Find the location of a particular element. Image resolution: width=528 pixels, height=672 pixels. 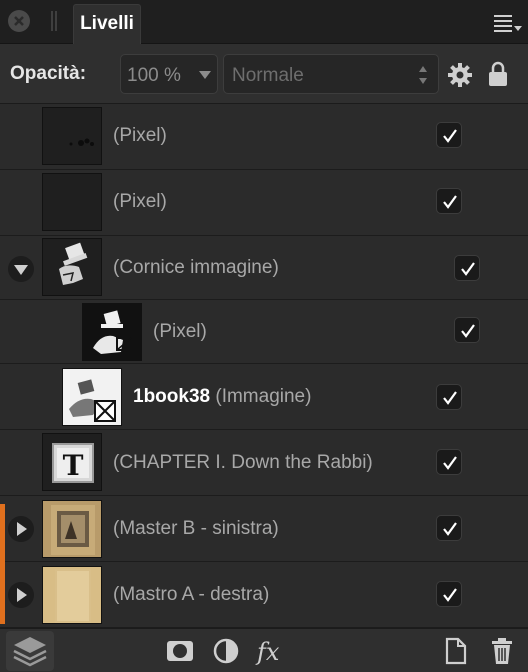

gear-icon is located at coordinates (460, 75).